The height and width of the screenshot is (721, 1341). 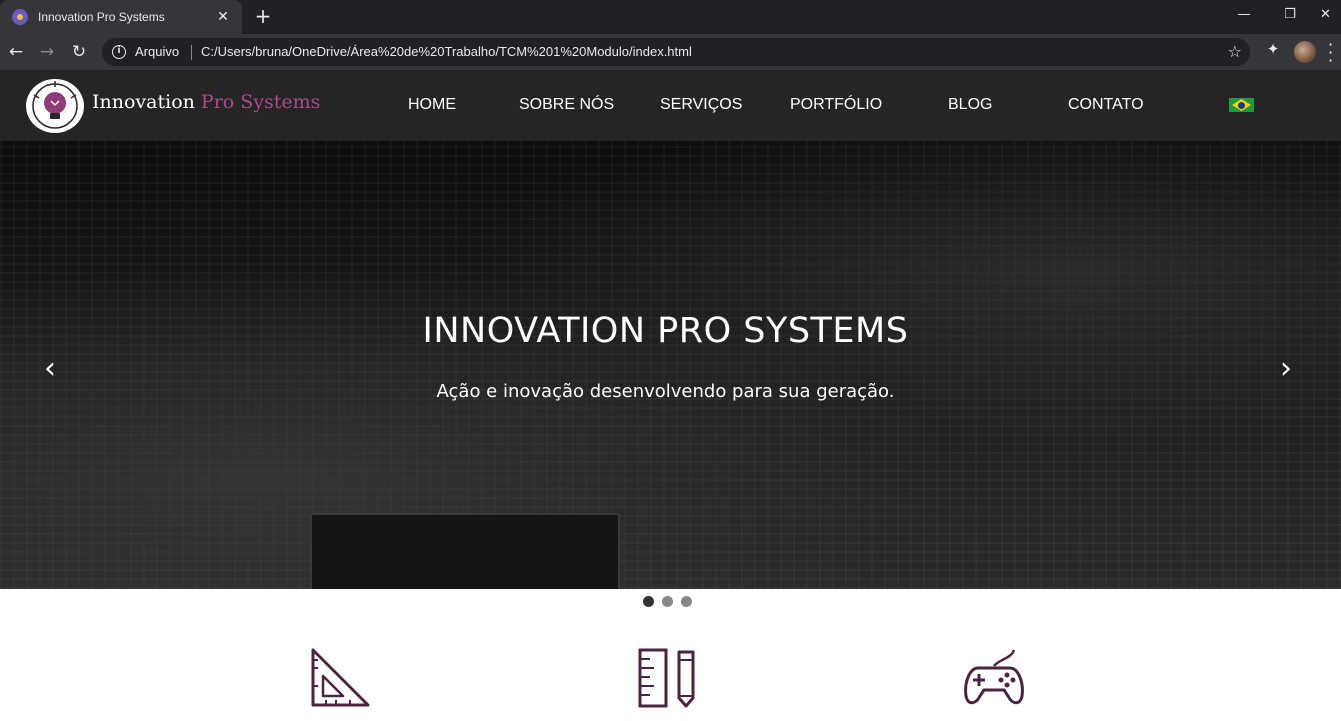 What do you see at coordinates (340, 677) in the screenshot?
I see `set-square-icon` at bounding box center [340, 677].